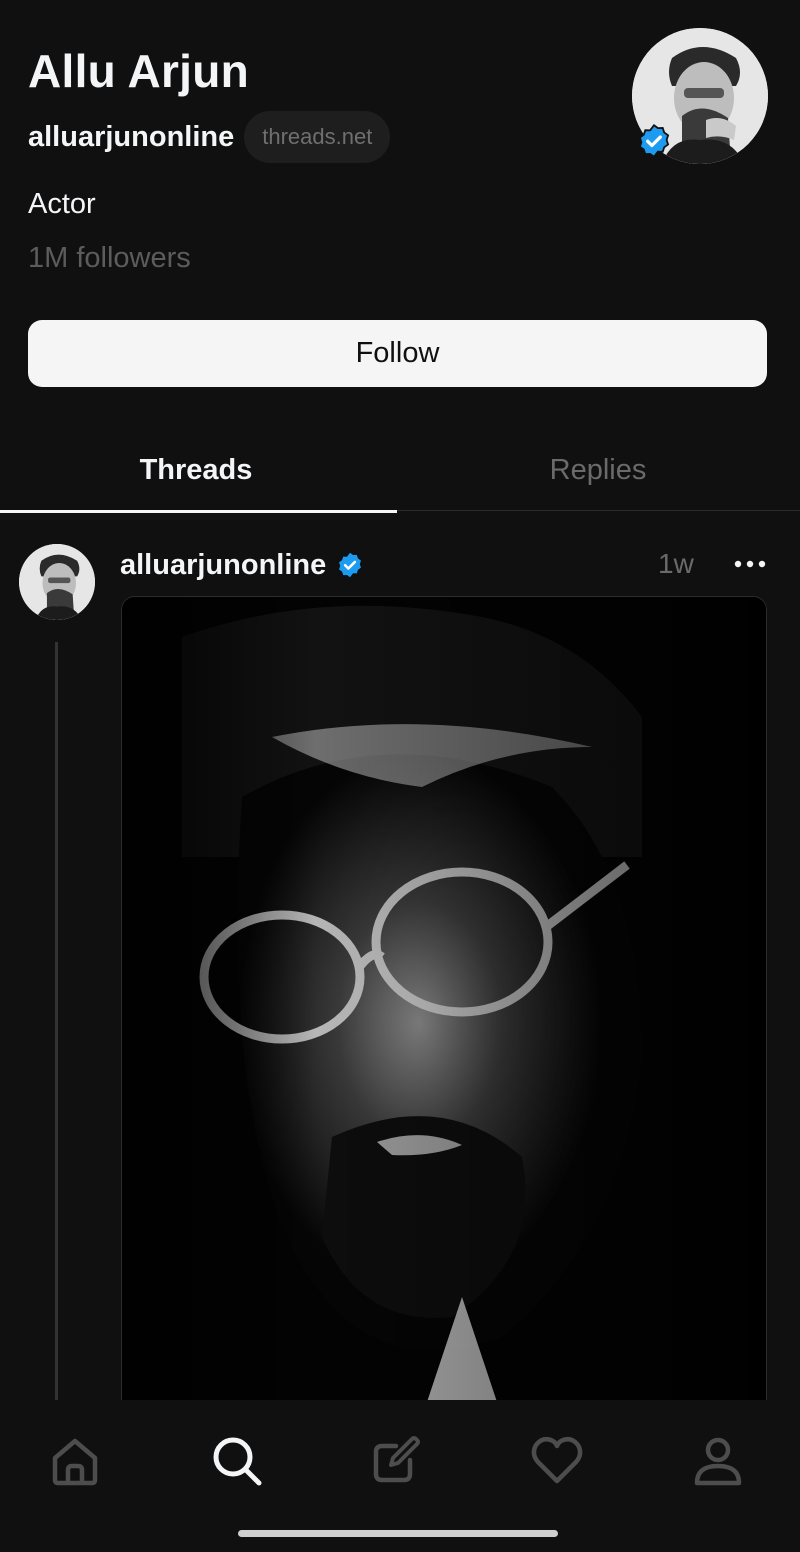  I want to click on tab-replies: Replies, so click(598, 470).